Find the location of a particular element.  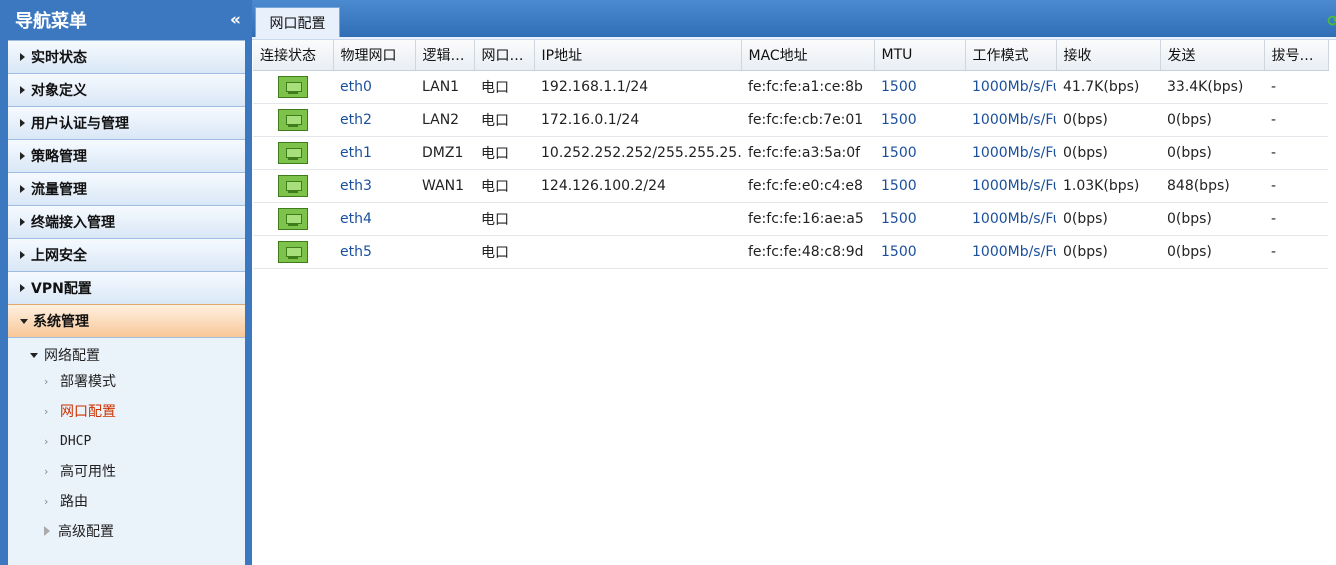

ip-address: 124.126.100.2/24 is located at coordinates (637, 186).